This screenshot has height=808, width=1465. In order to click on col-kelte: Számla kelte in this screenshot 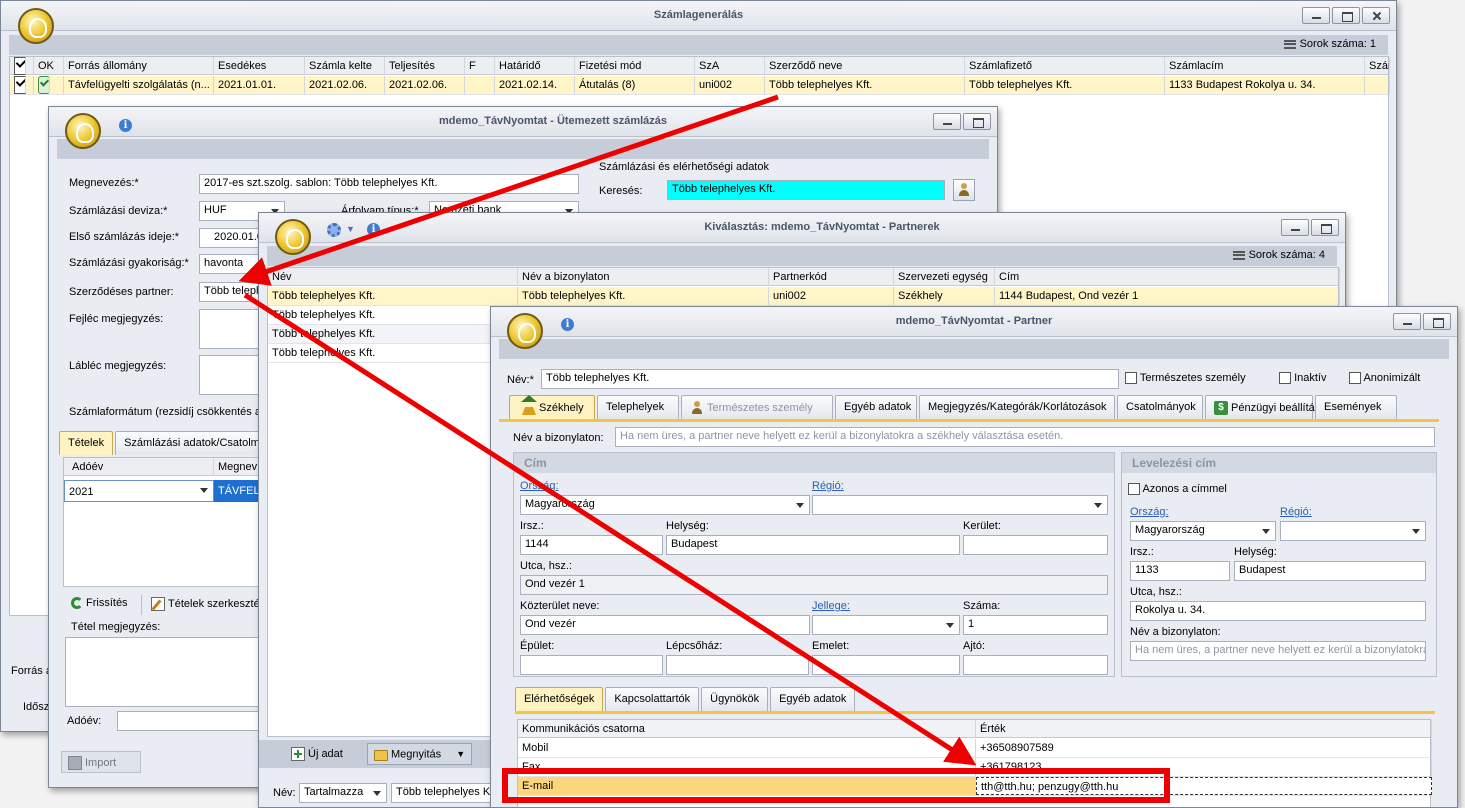, I will do `click(345, 66)`.